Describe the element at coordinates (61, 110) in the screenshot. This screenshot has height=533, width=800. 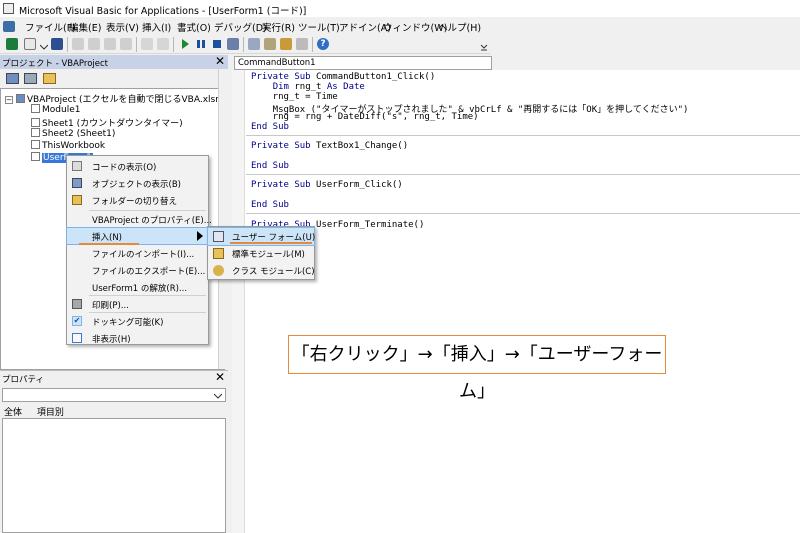
I see `tree-item-label: Module1` at that location.